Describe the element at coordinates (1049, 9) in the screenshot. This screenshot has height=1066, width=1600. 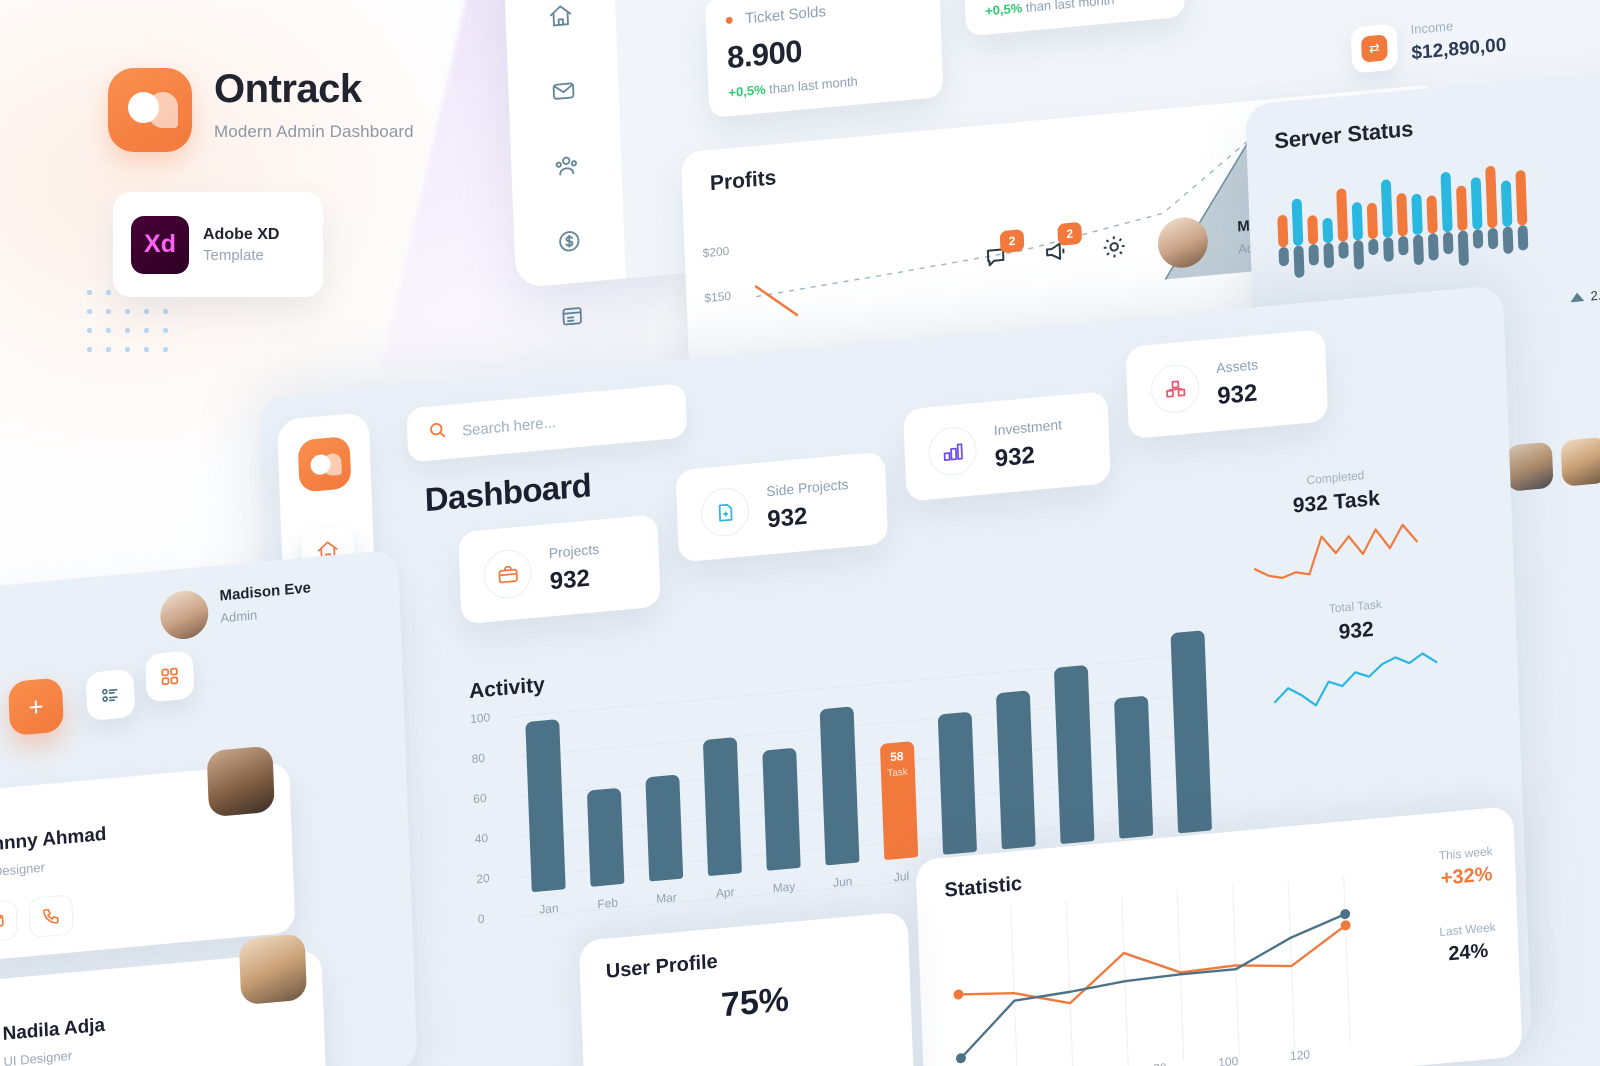
I see `stat-delta: +0,5% than last month` at that location.